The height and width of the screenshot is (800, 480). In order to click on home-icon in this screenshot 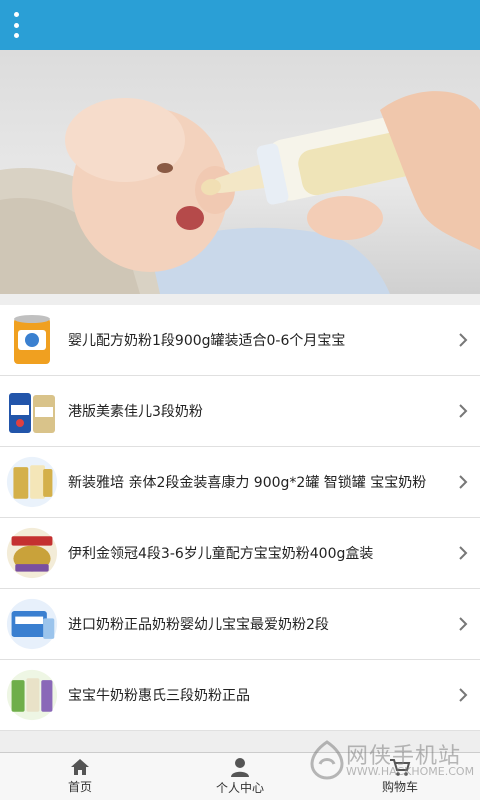, I will do `click(80, 767)`.